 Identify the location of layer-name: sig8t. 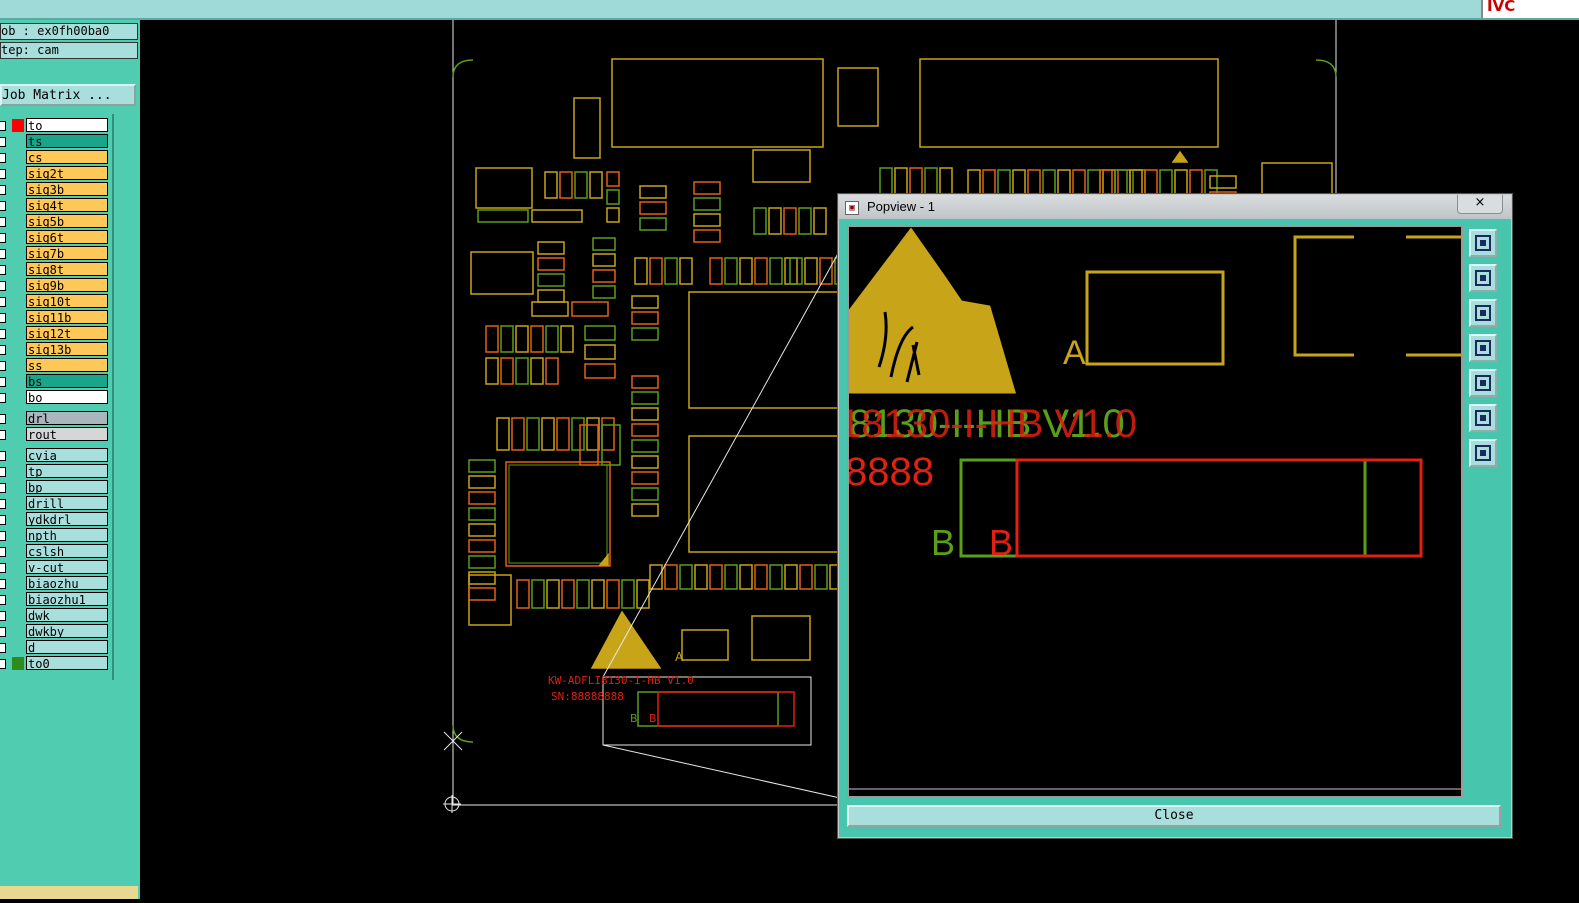
(67, 269).